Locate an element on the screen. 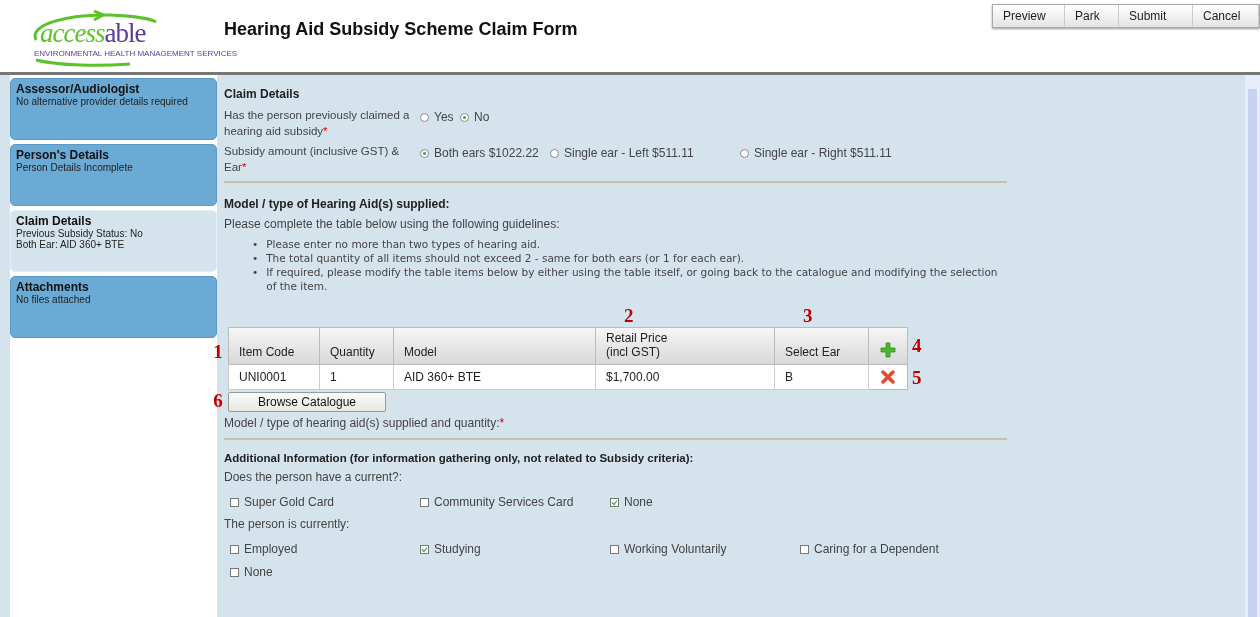  section-heading: Additional Information (for information gathering only, not related to Subsidy criteria): is located at coordinates (459, 458).